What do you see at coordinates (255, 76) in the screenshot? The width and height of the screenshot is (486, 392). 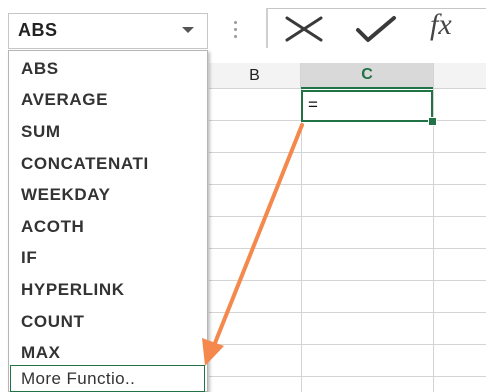 I see `column-header-b: B` at bounding box center [255, 76].